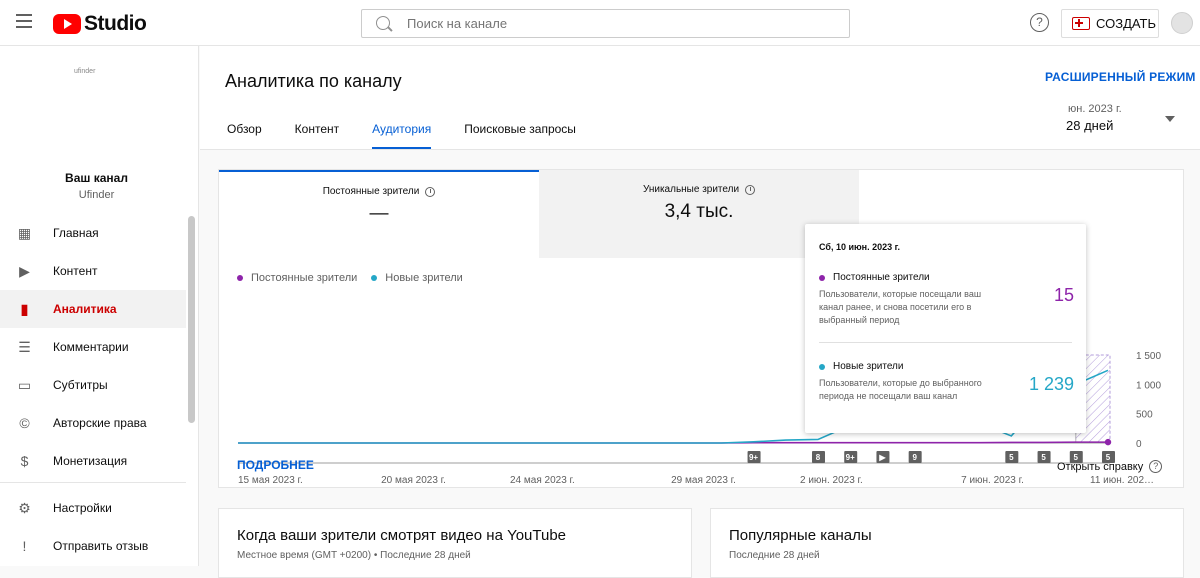 The width and height of the screenshot is (1200, 578). Describe the element at coordinates (914, 457) in the screenshot. I see `publish-marker-label: 9` at that location.